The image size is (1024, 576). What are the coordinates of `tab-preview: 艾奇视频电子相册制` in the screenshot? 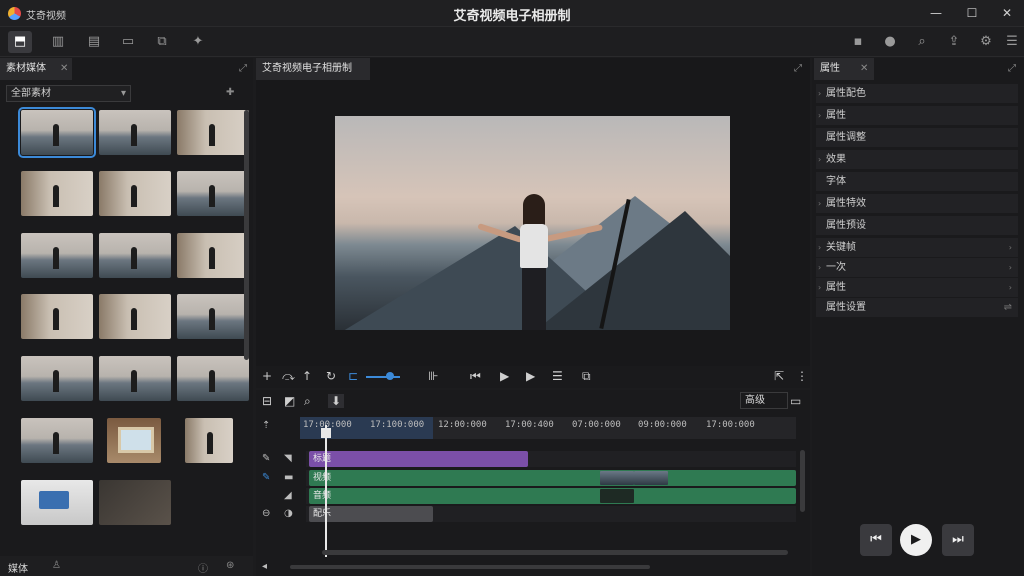 It's located at (313, 69).